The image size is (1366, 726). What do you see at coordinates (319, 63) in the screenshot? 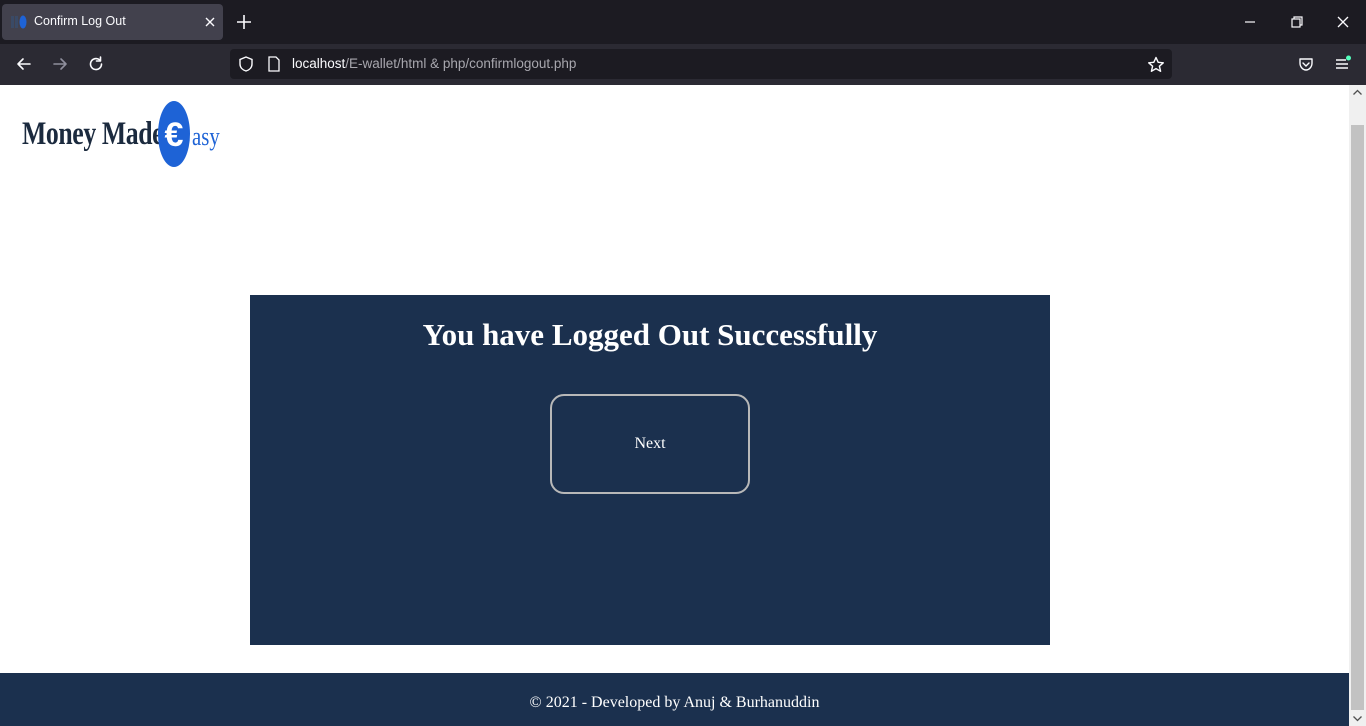
I see `url-host: localhost` at bounding box center [319, 63].